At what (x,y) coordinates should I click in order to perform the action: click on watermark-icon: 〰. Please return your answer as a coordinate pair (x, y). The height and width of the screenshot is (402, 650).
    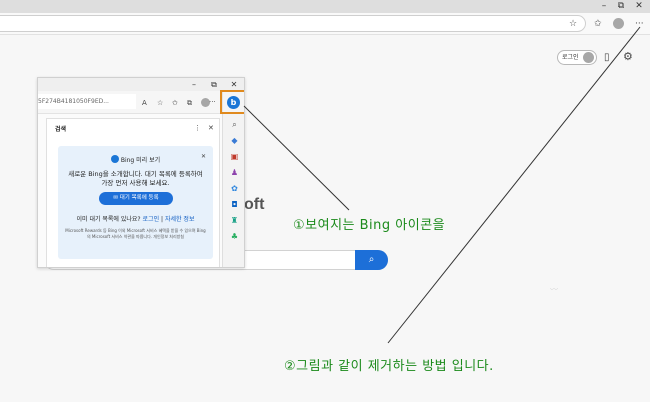
    Looking at the image, I should click on (554, 289).